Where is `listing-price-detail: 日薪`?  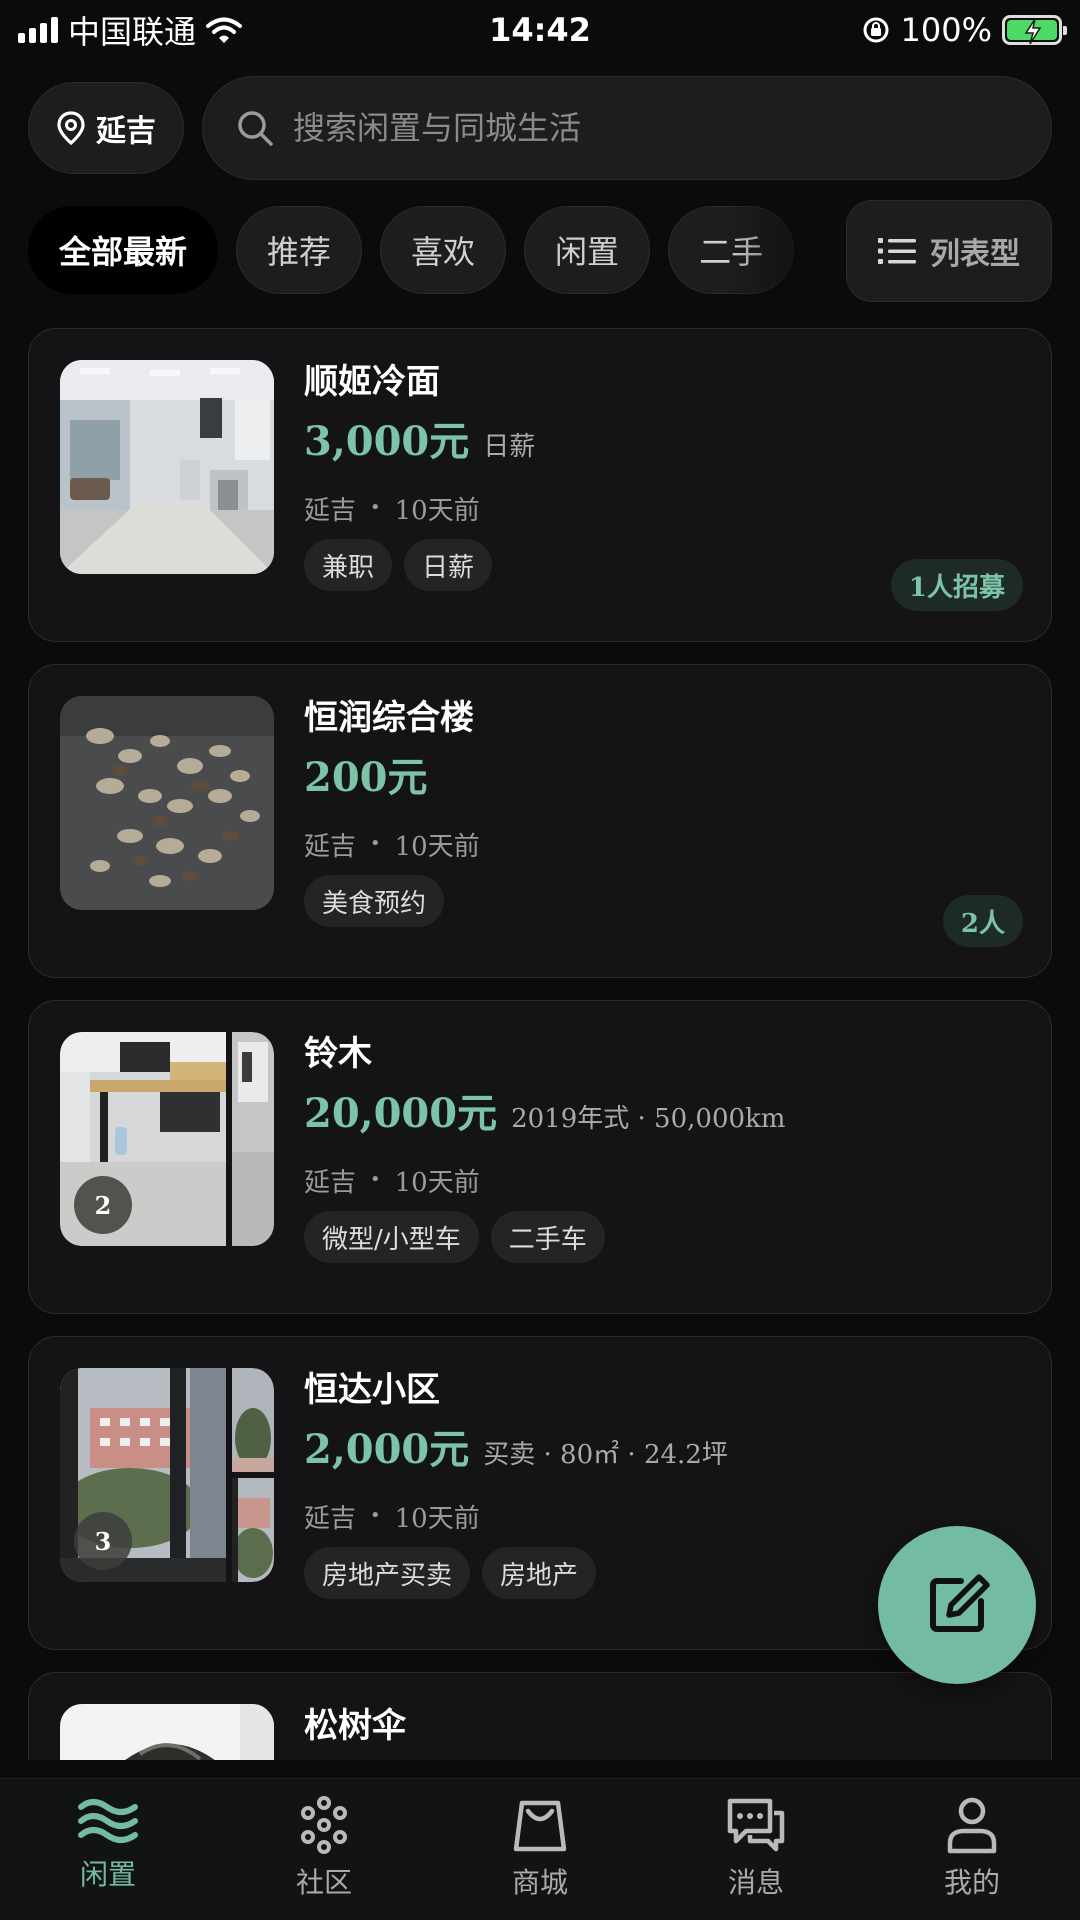 listing-price-detail: 日薪 is located at coordinates (509, 447).